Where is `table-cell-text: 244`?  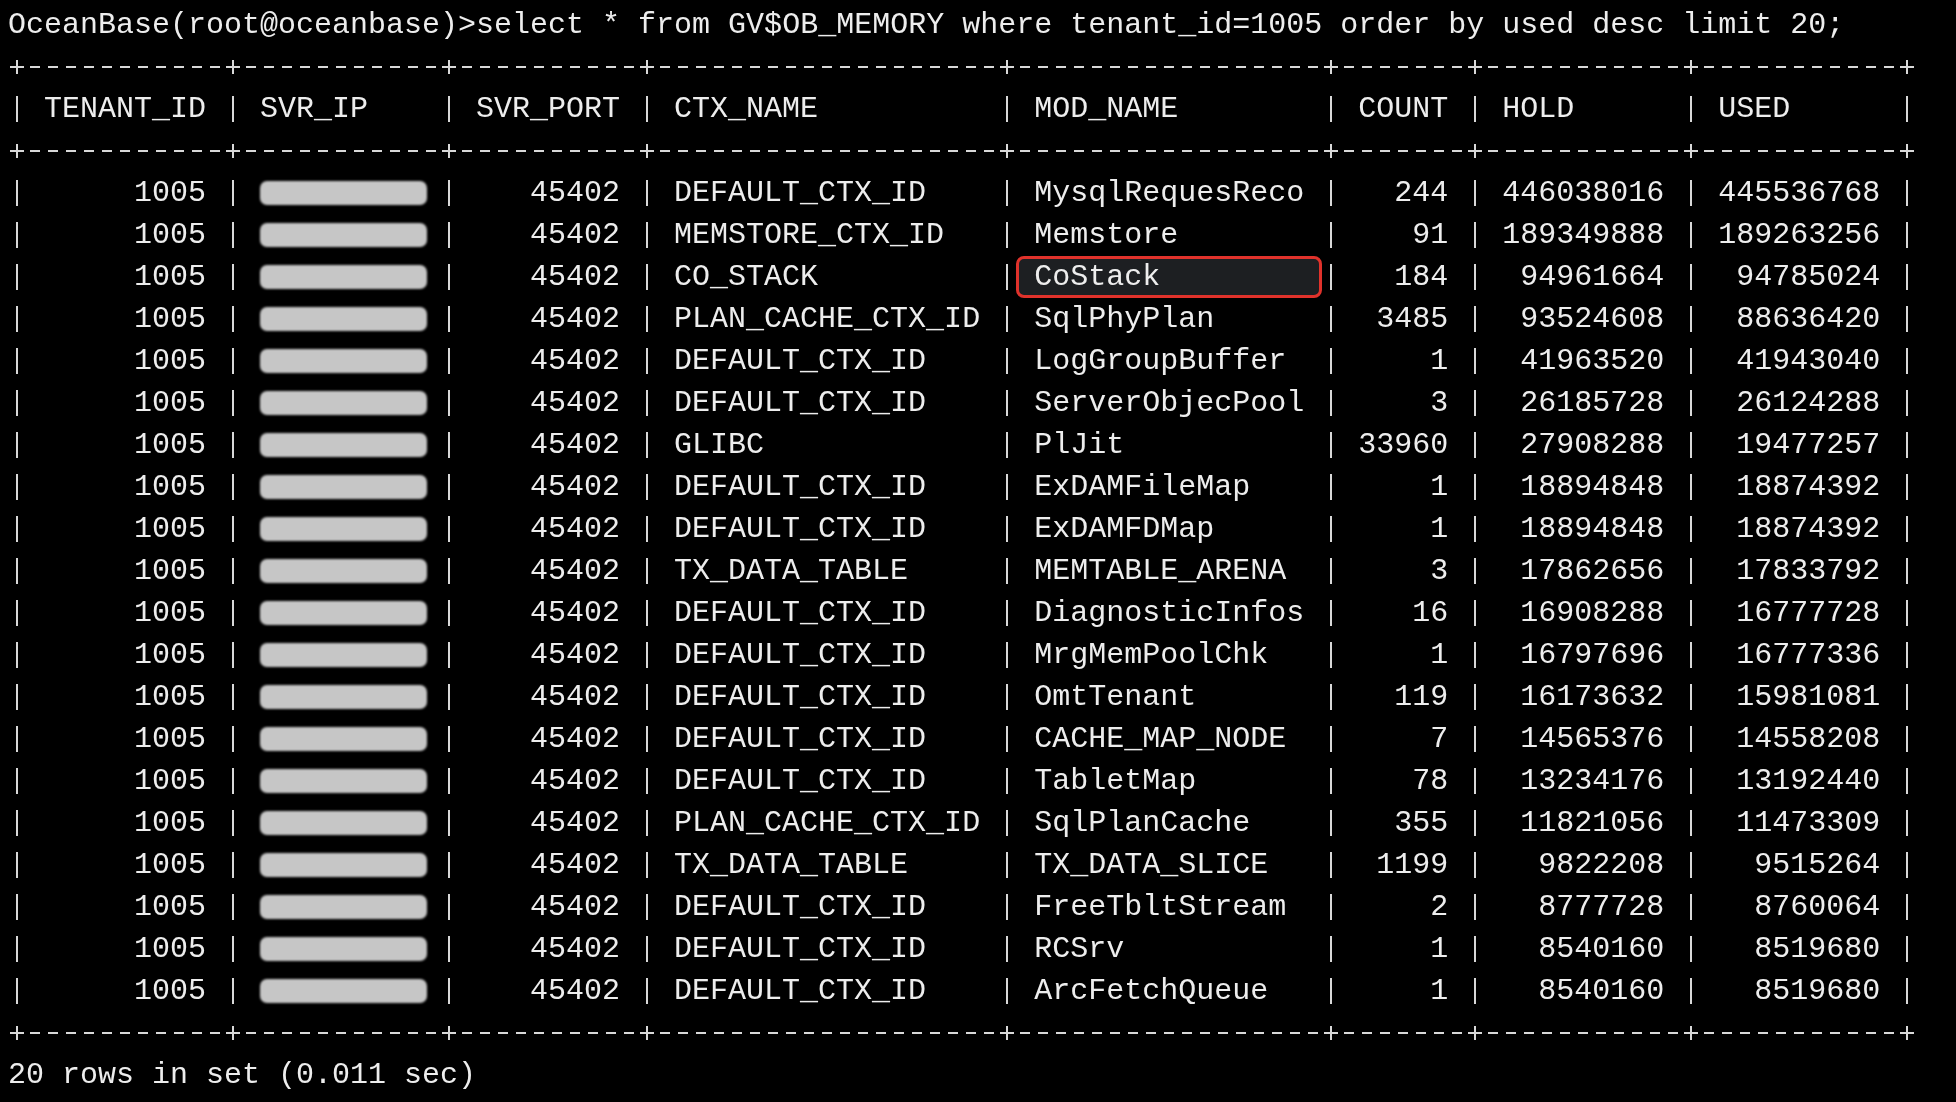
table-cell-text: 244 is located at coordinates (1421, 193).